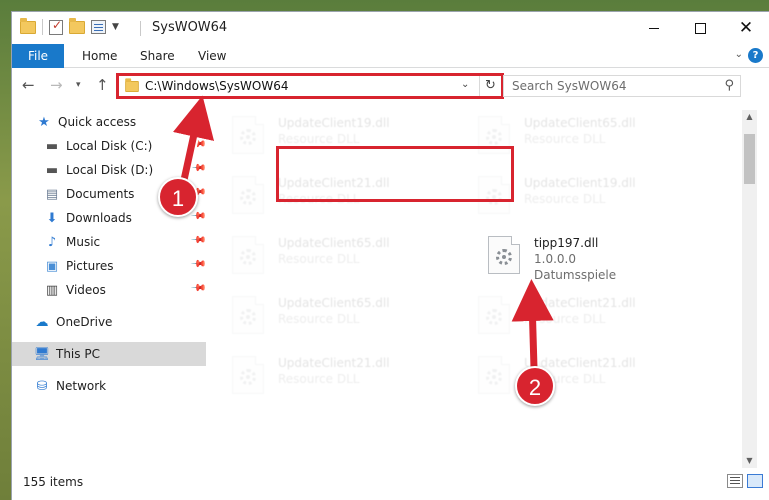 The image size is (769, 500). I want to click on list-item-tipp197-dll: tipp197.dll 1.0.0.0 Datumsspiele, so click(595, 256).